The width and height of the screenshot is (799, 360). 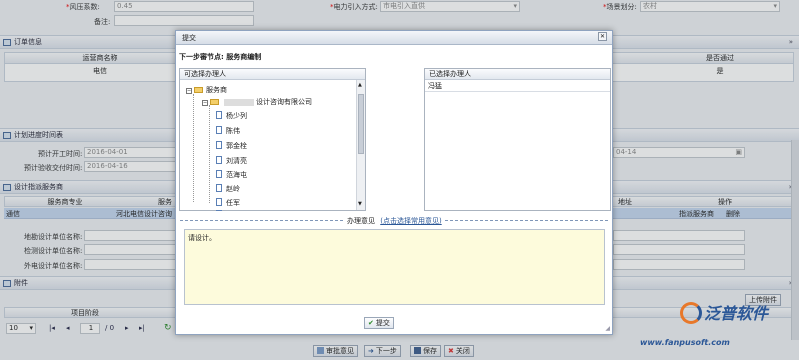 I want to click on scroll-down-icon: ▼, so click(x=360, y=204).